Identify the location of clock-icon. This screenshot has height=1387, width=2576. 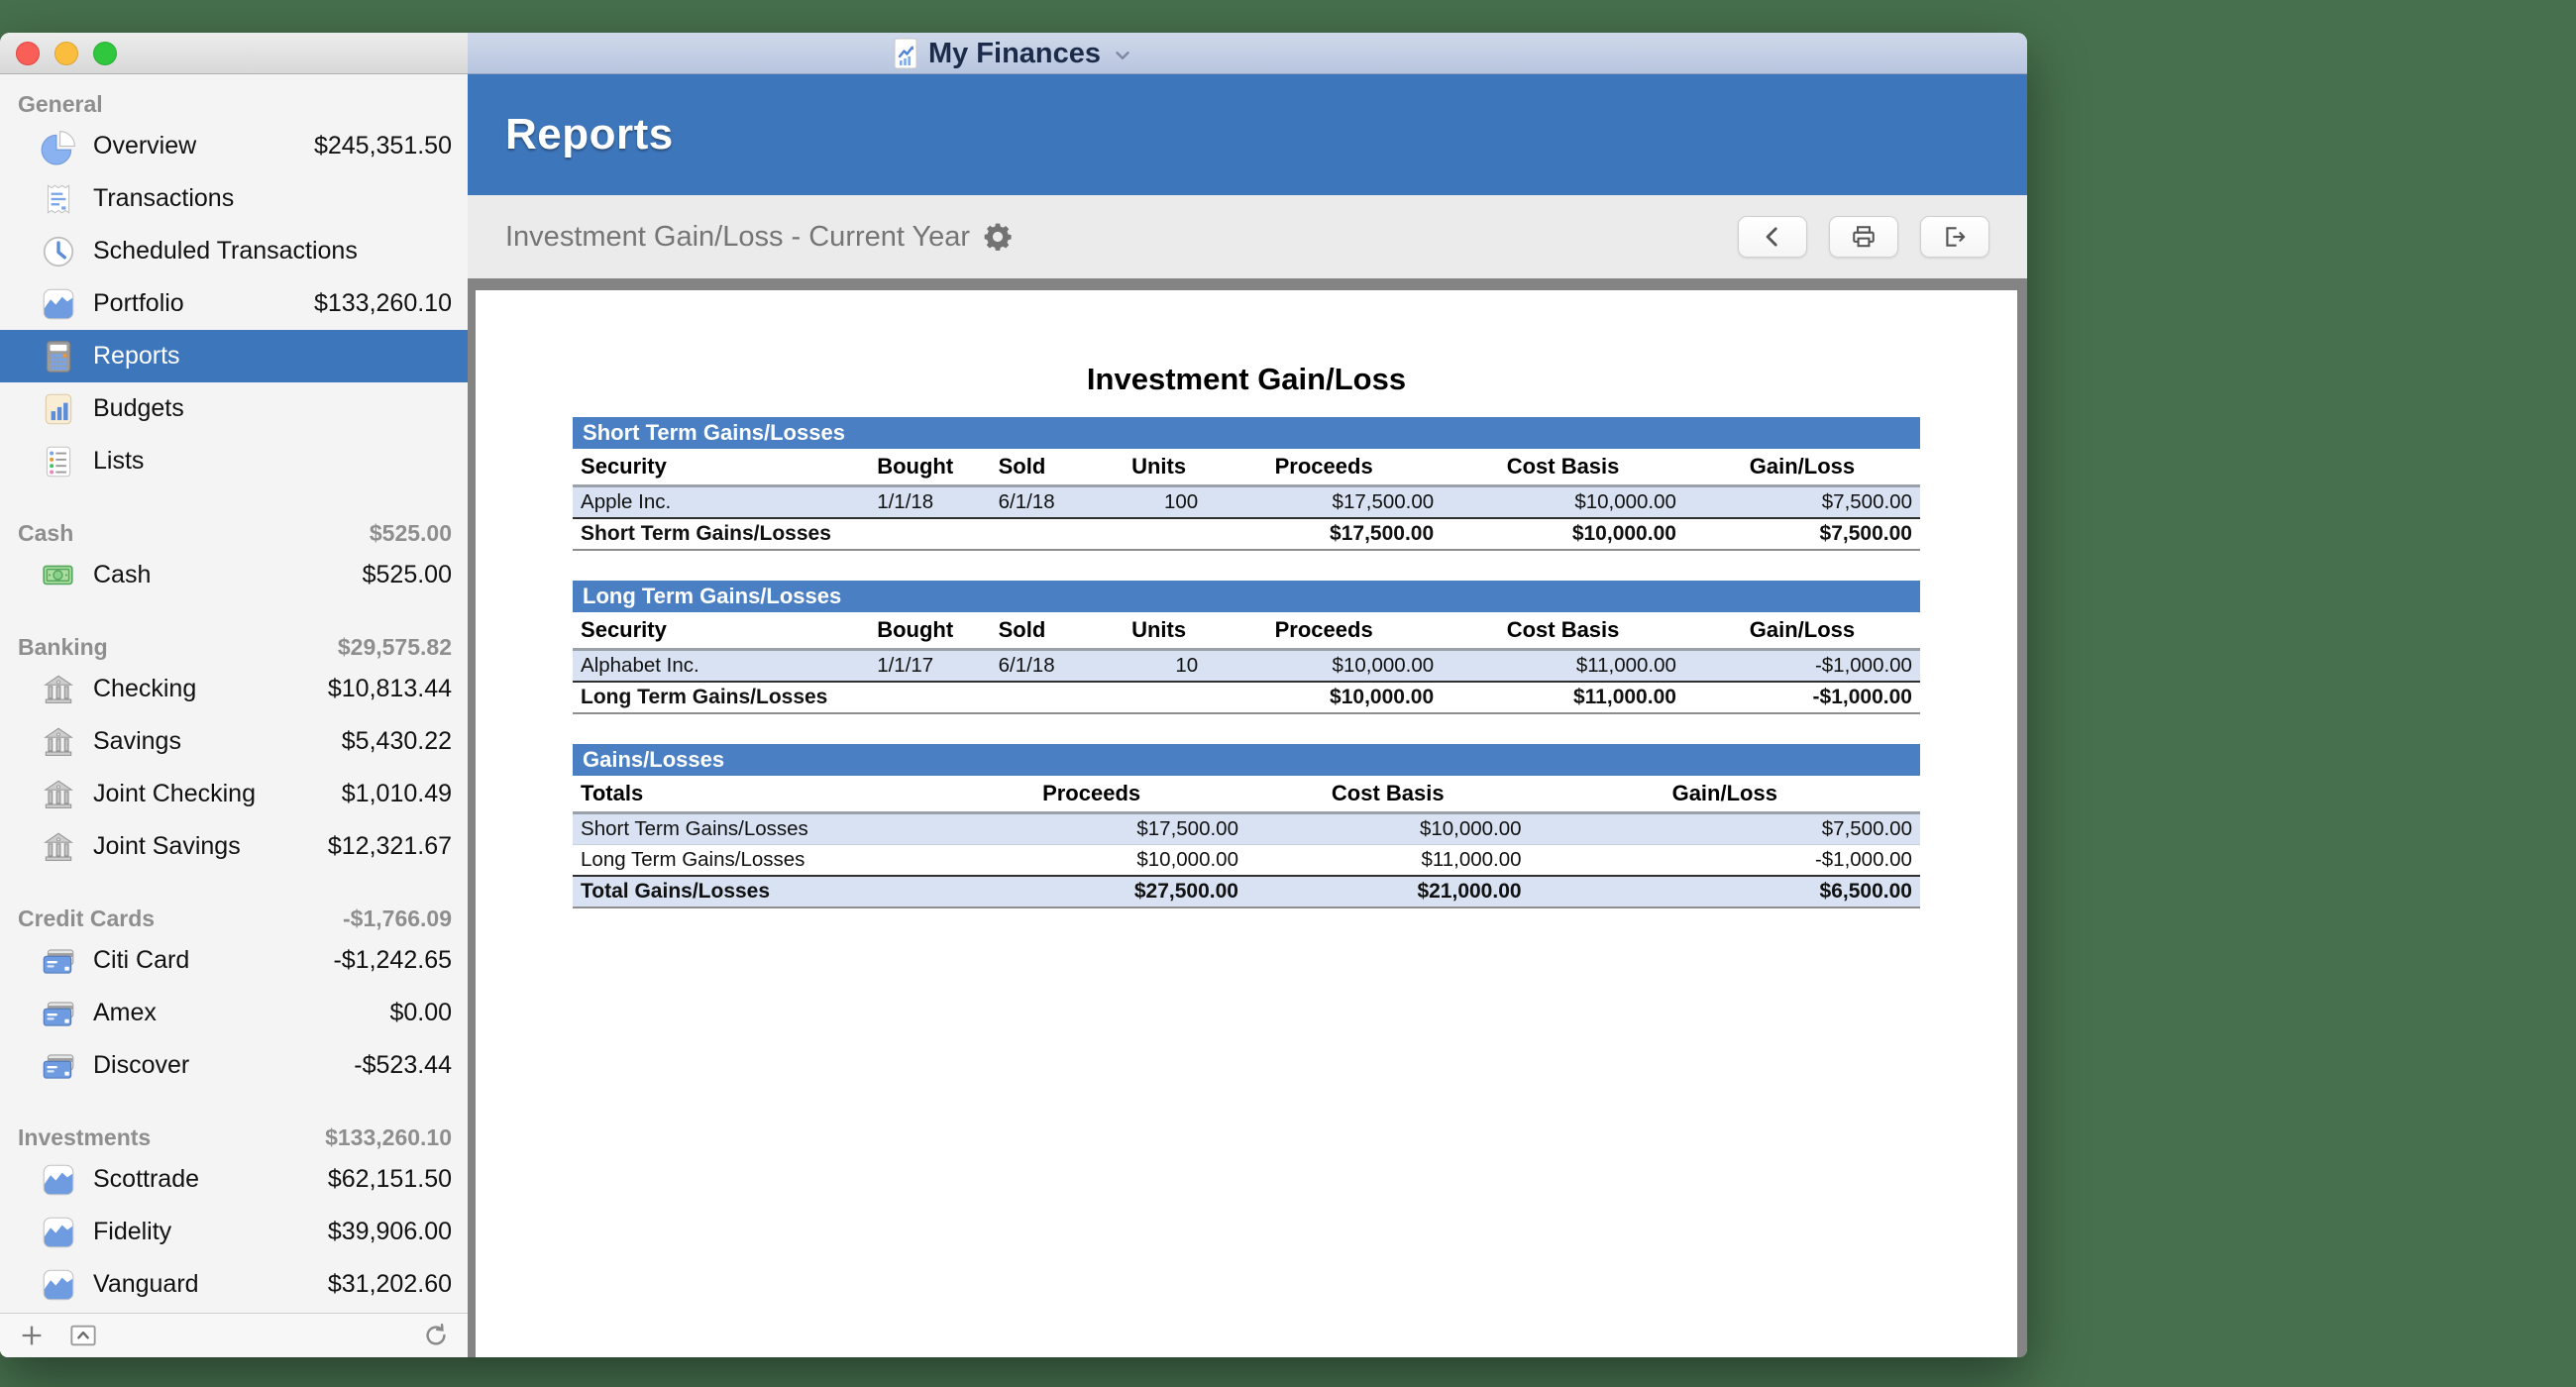
(58, 251).